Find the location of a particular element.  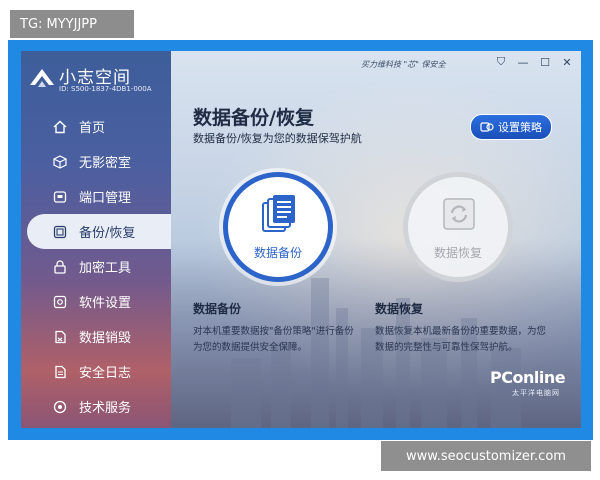

sidebar-item-label: 技术服务 is located at coordinates (105, 408).